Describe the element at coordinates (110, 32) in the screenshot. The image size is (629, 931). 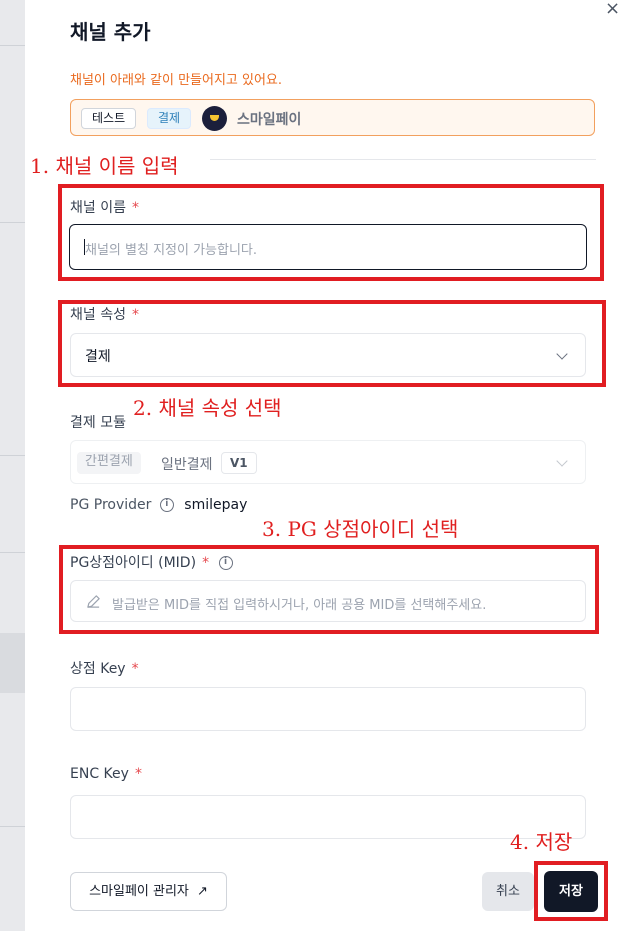
I see `page-title: 채널 추가` at that location.